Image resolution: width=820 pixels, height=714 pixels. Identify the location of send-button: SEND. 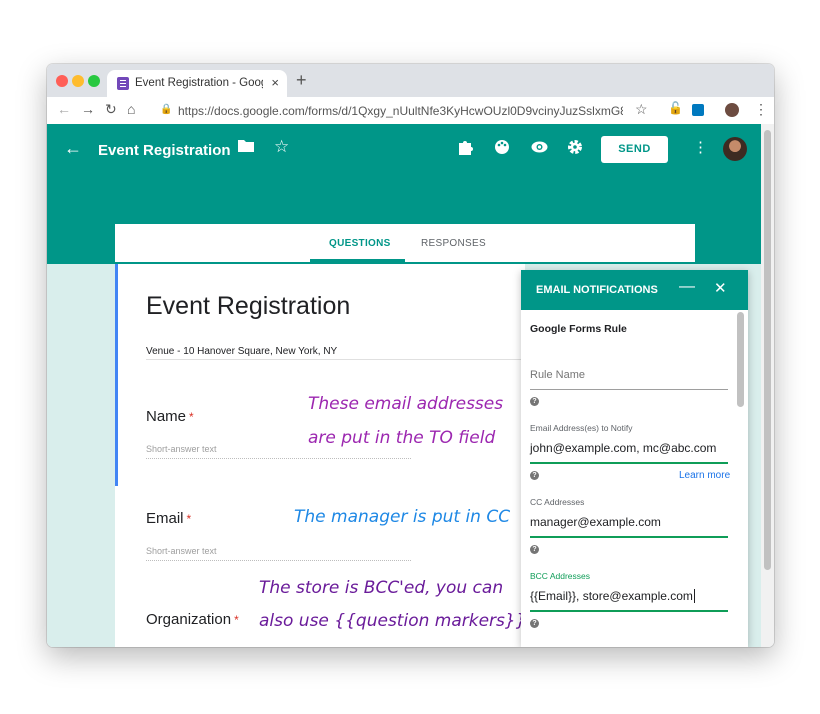
(634, 149).